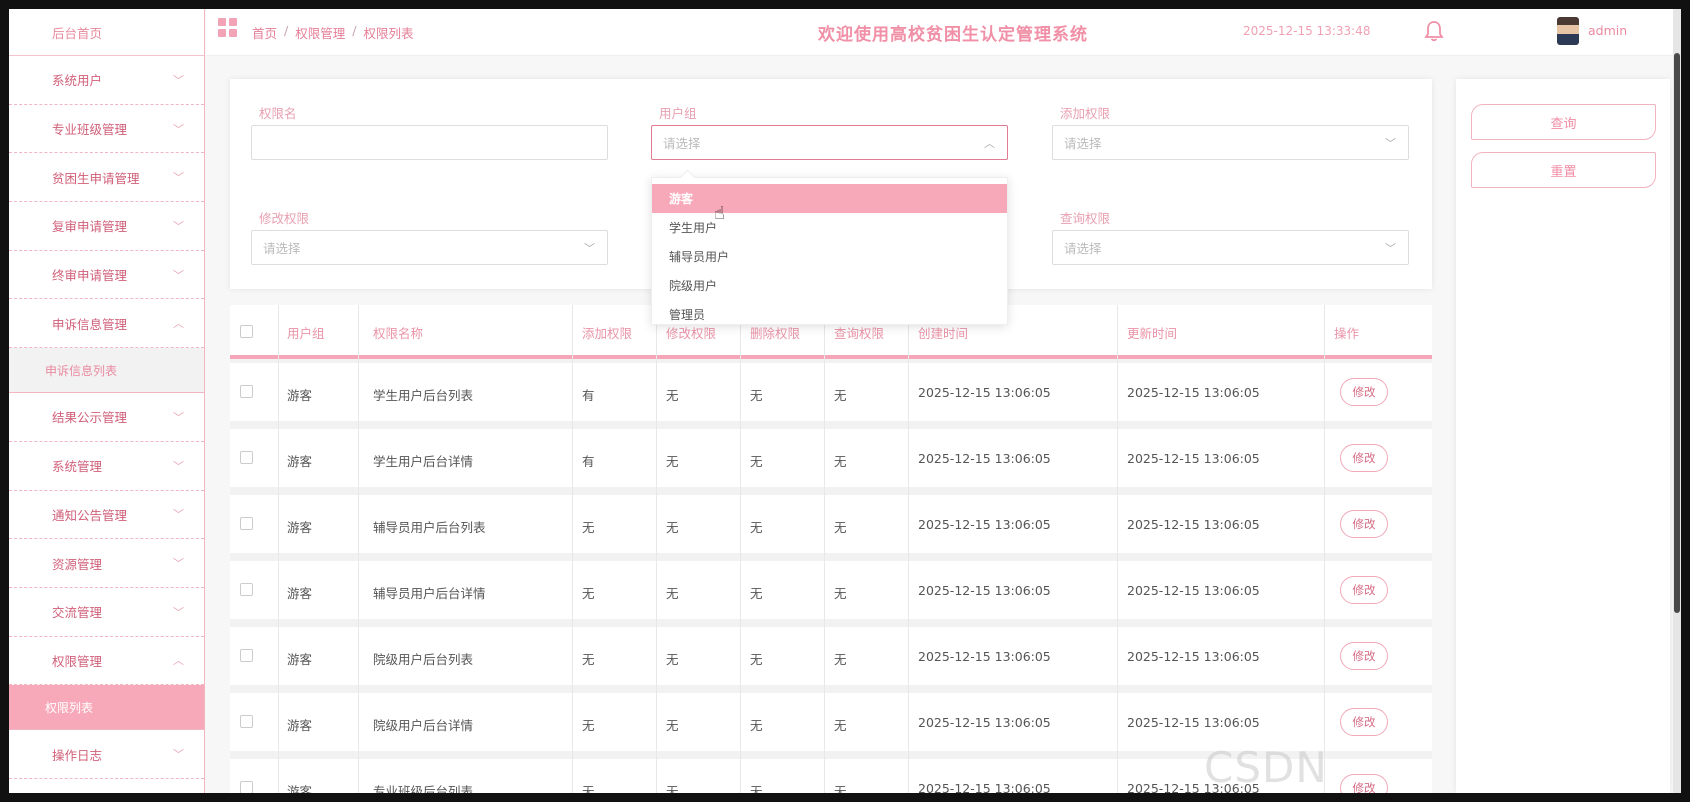 The height and width of the screenshot is (802, 1690). Describe the element at coordinates (106, 226) in the screenshot. I see `sidebar-item-items-3: 复审申请管理 ﹀` at that location.